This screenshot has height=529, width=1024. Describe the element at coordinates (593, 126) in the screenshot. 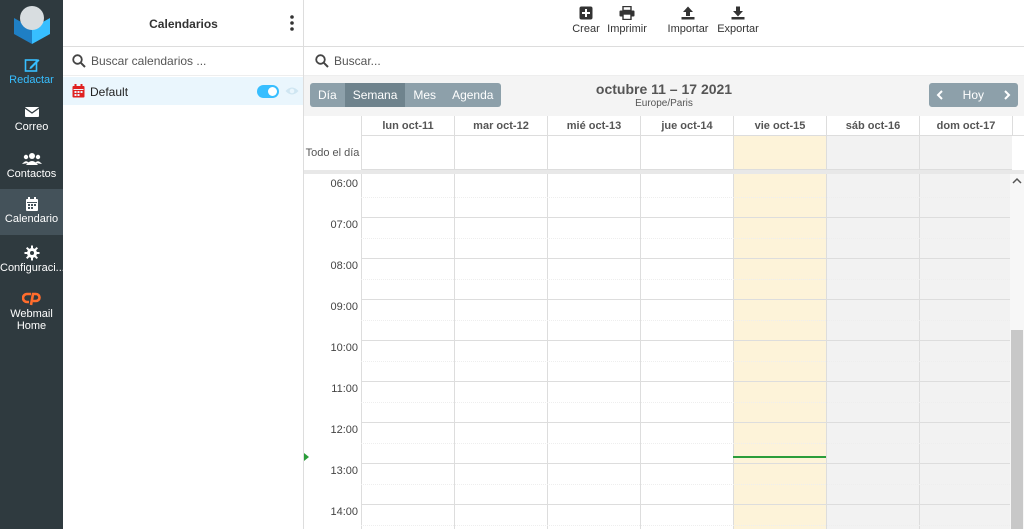

I see `day-header: mié oct-13` at that location.